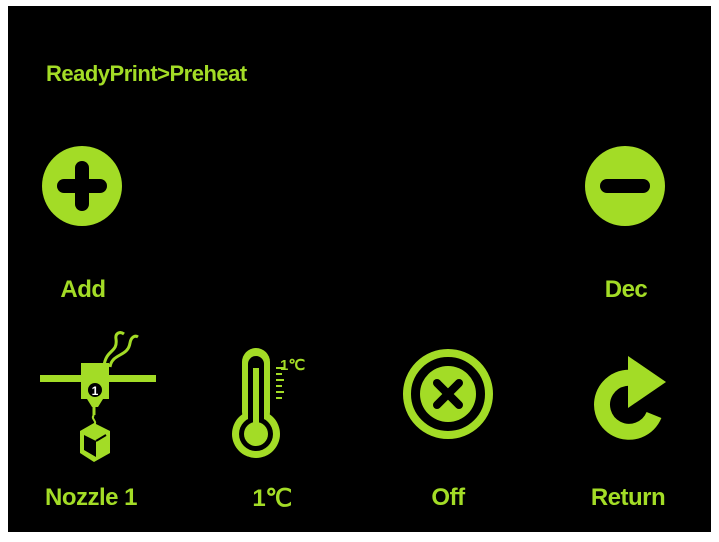 The height and width of the screenshot is (542, 719). Describe the element at coordinates (83, 289) in the screenshot. I see `add-label: Add` at that location.